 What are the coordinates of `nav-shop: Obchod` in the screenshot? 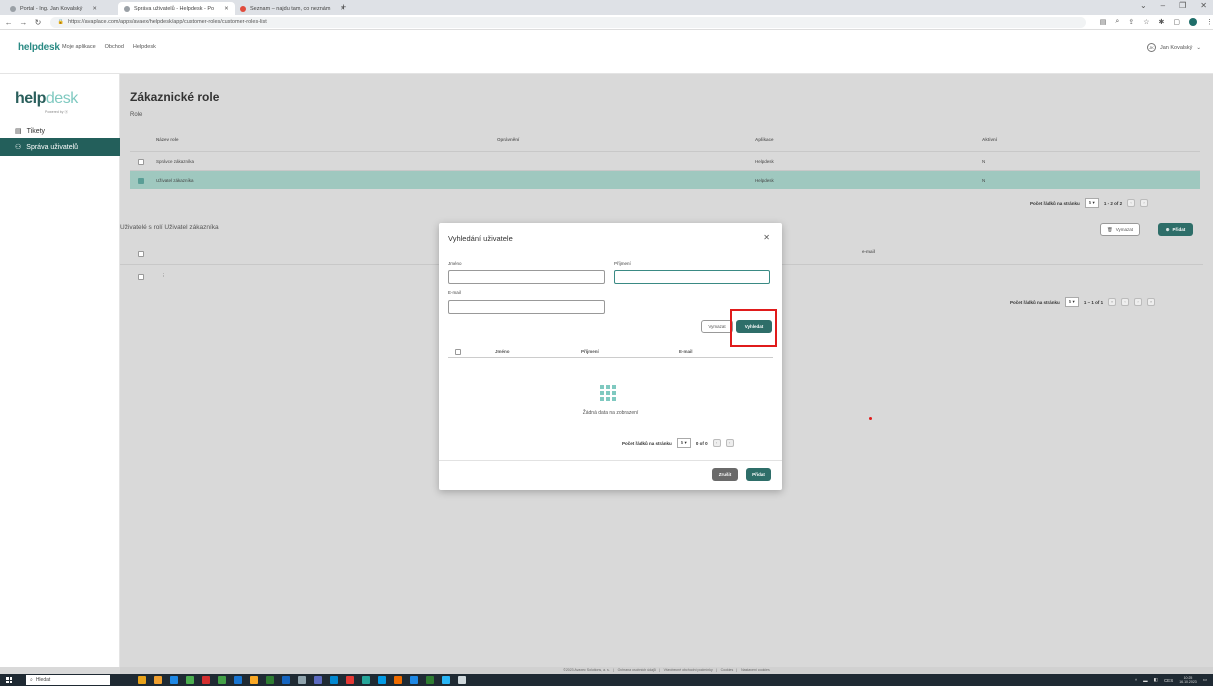 It's located at (114, 47).